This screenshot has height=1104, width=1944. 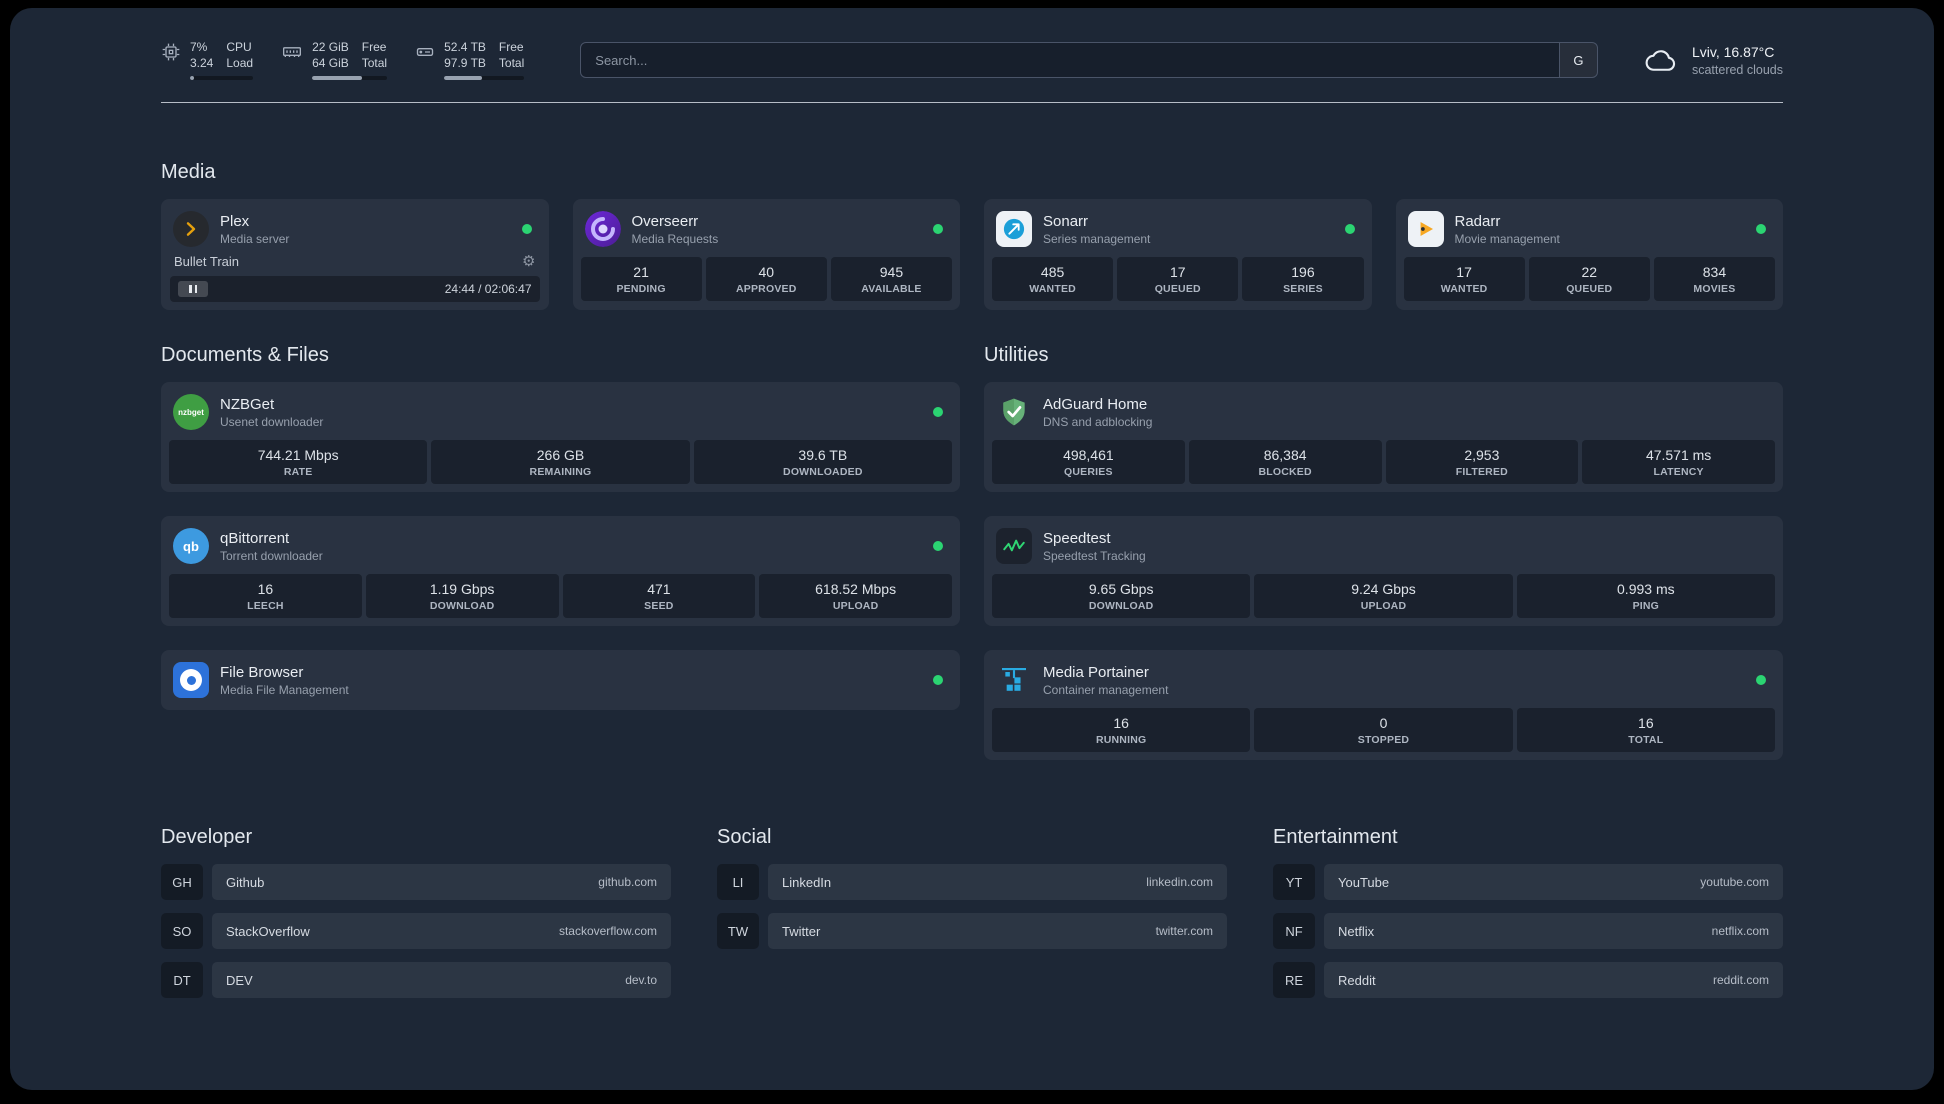 I want to click on service-title: File Browser, so click(x=262, y=672).